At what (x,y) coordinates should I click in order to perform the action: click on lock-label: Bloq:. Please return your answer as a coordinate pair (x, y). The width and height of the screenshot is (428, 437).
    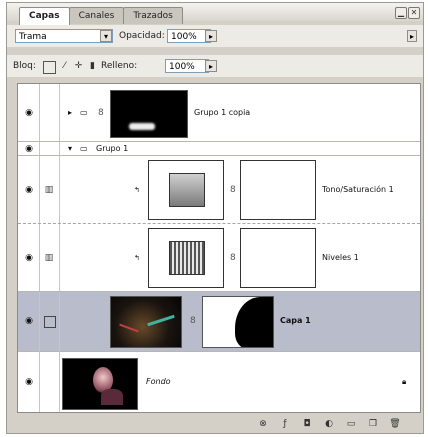
    Looking at the image, I should click on (24, 66).